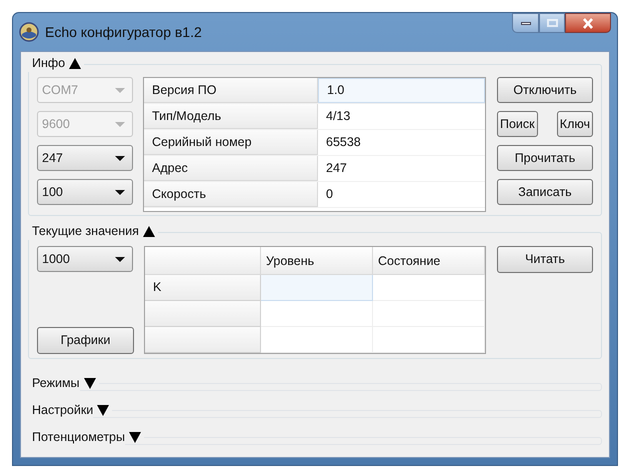 This screenshot has width=620, height=472. What do you see at coordinates (231, 168) in the screenshot?
I see `row-header: Адрес` at bounding box center [231, 168].